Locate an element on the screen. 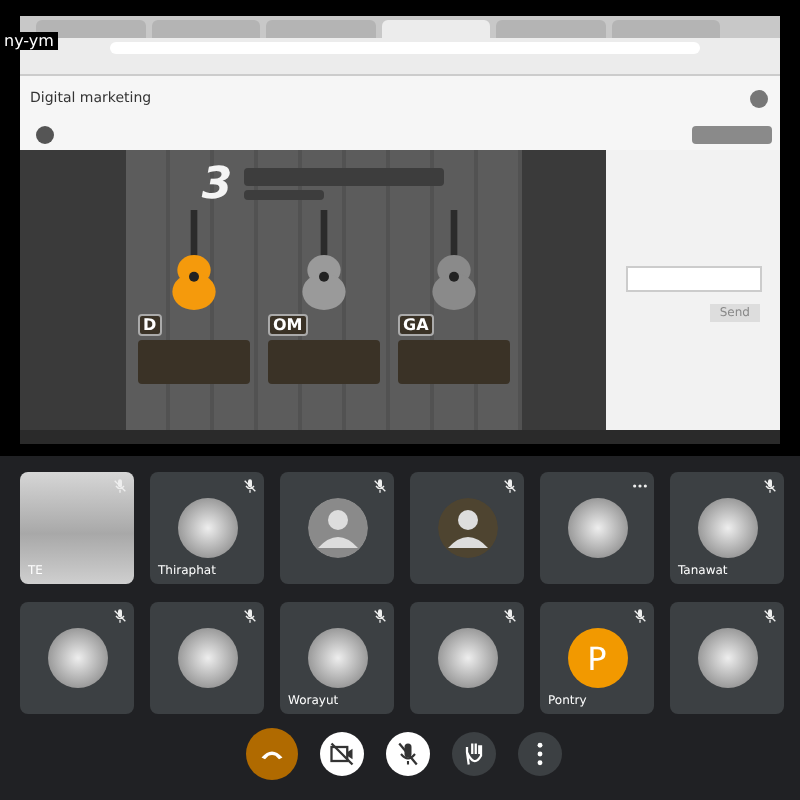 Image resolution: width=800 pixels, height=800 pixels. microphone-icon is located at coordinates (408, 754).